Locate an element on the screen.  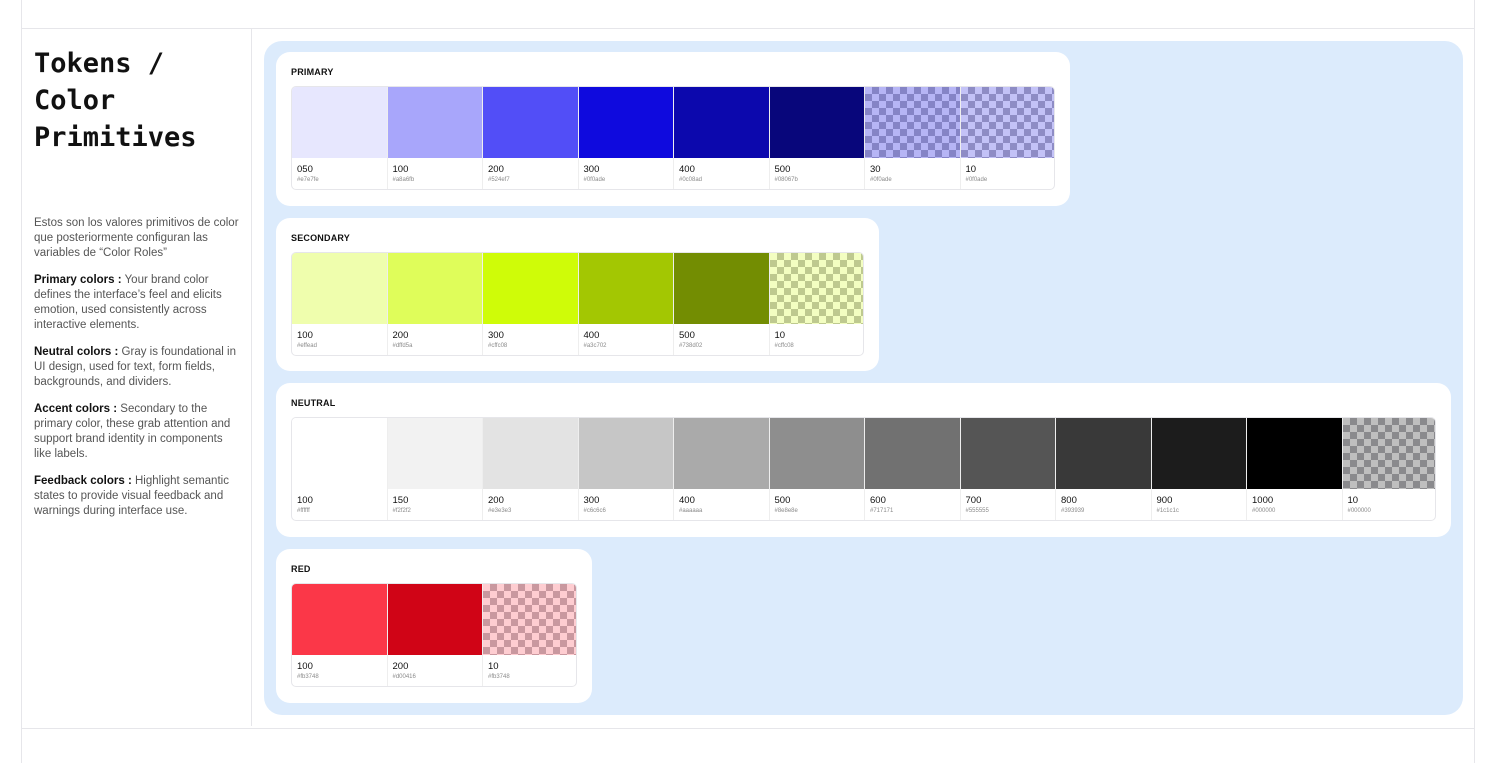
swatch-hex-label: #393939 is located at coordinates (1073, 511).